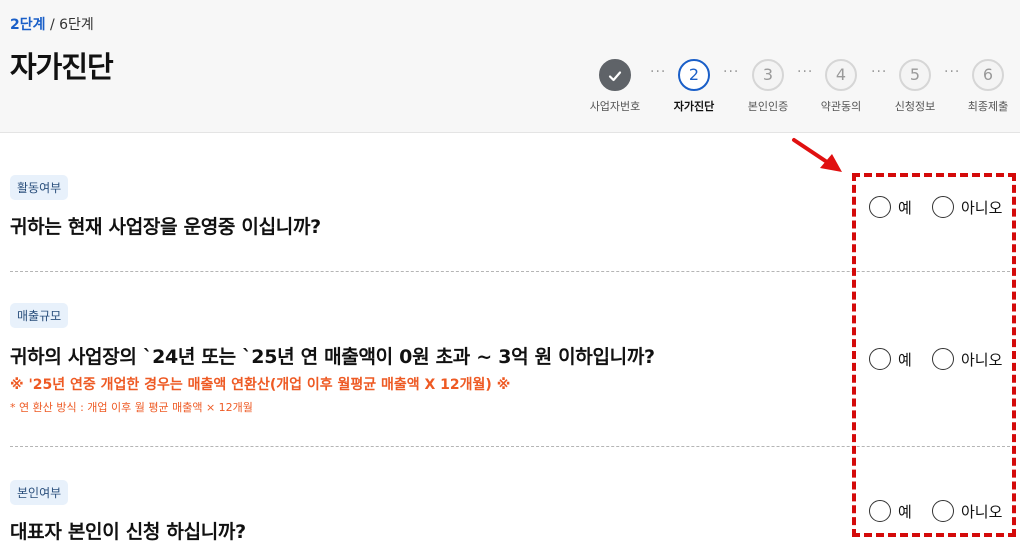 The width and height of the screenshot is (1020, 560). I want to click on question-badge: 본인여부, so click(39, 492).